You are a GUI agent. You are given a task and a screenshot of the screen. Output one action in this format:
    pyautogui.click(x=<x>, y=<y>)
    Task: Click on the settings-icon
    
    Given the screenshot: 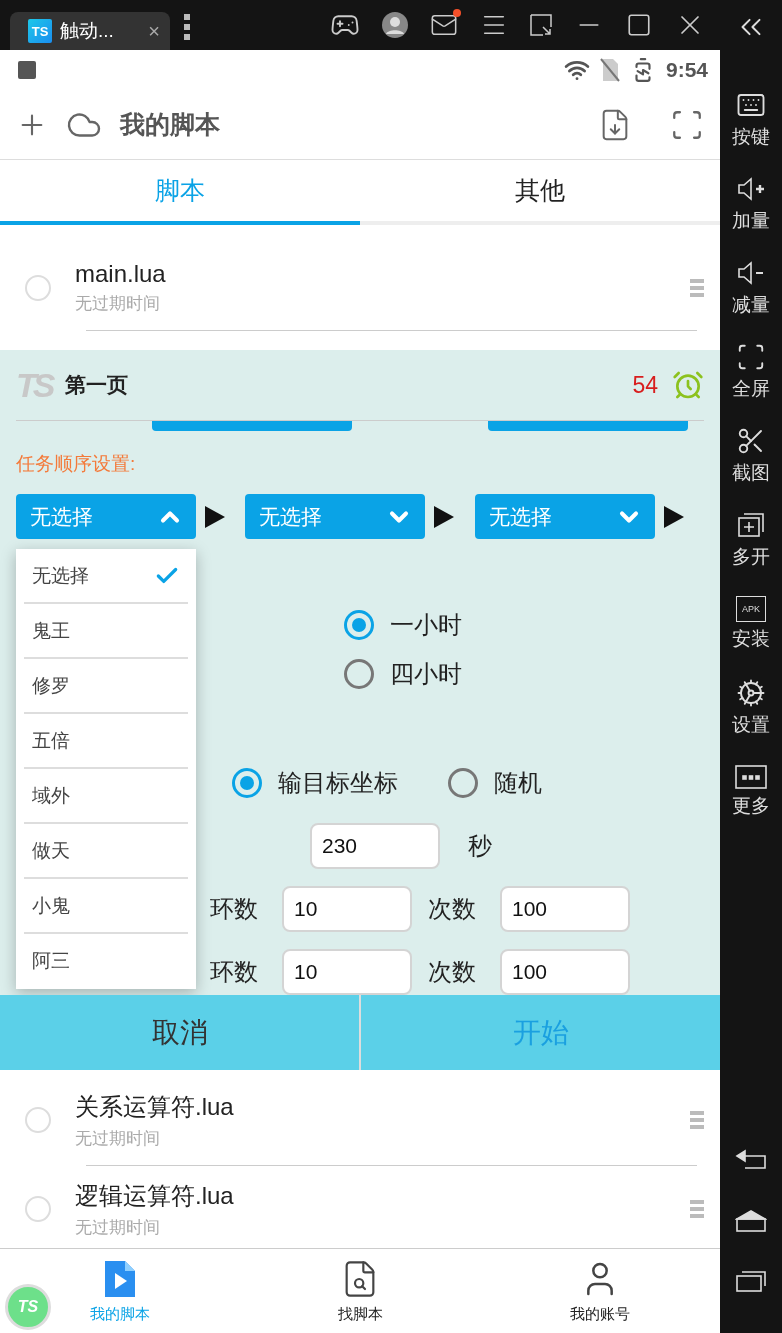 What is the action you would take?
    pyautogui.click(x=751, y=693)
    